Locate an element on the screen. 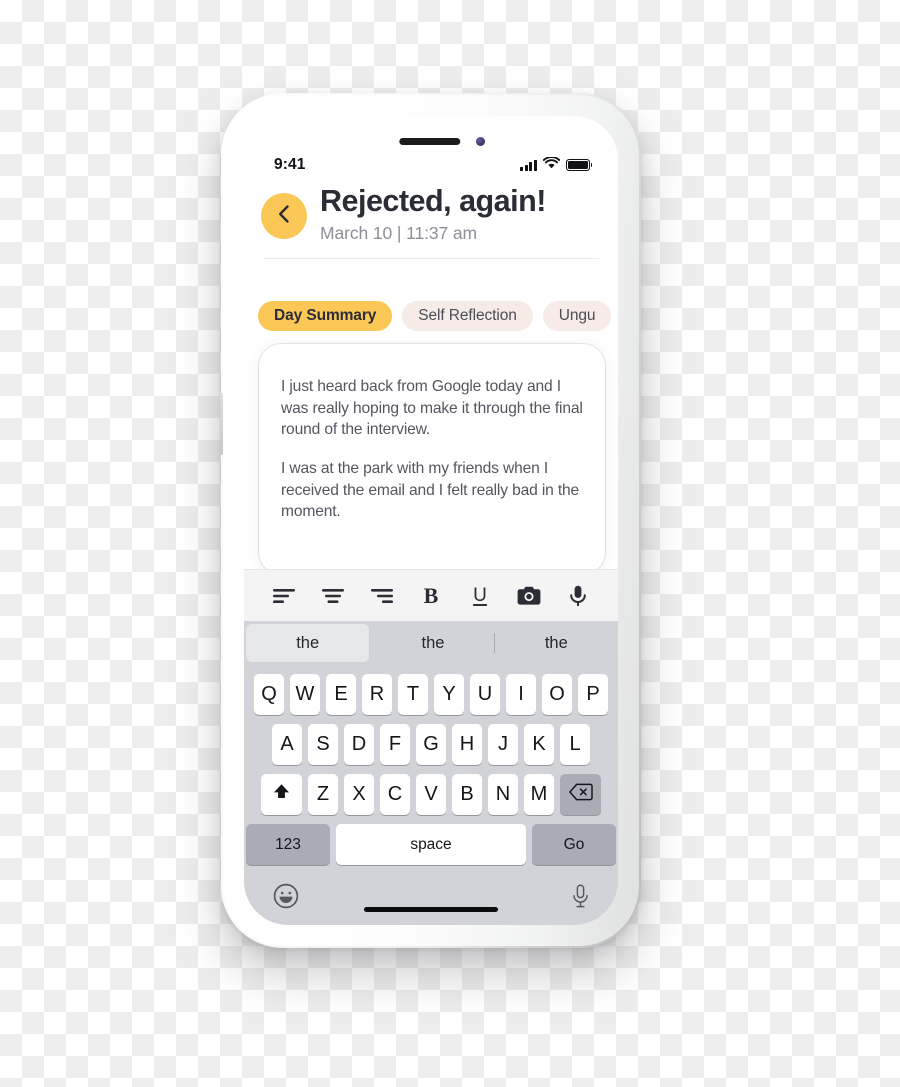 The image size is (900, 1087). backspace-key is located at coordinates (580, 794).